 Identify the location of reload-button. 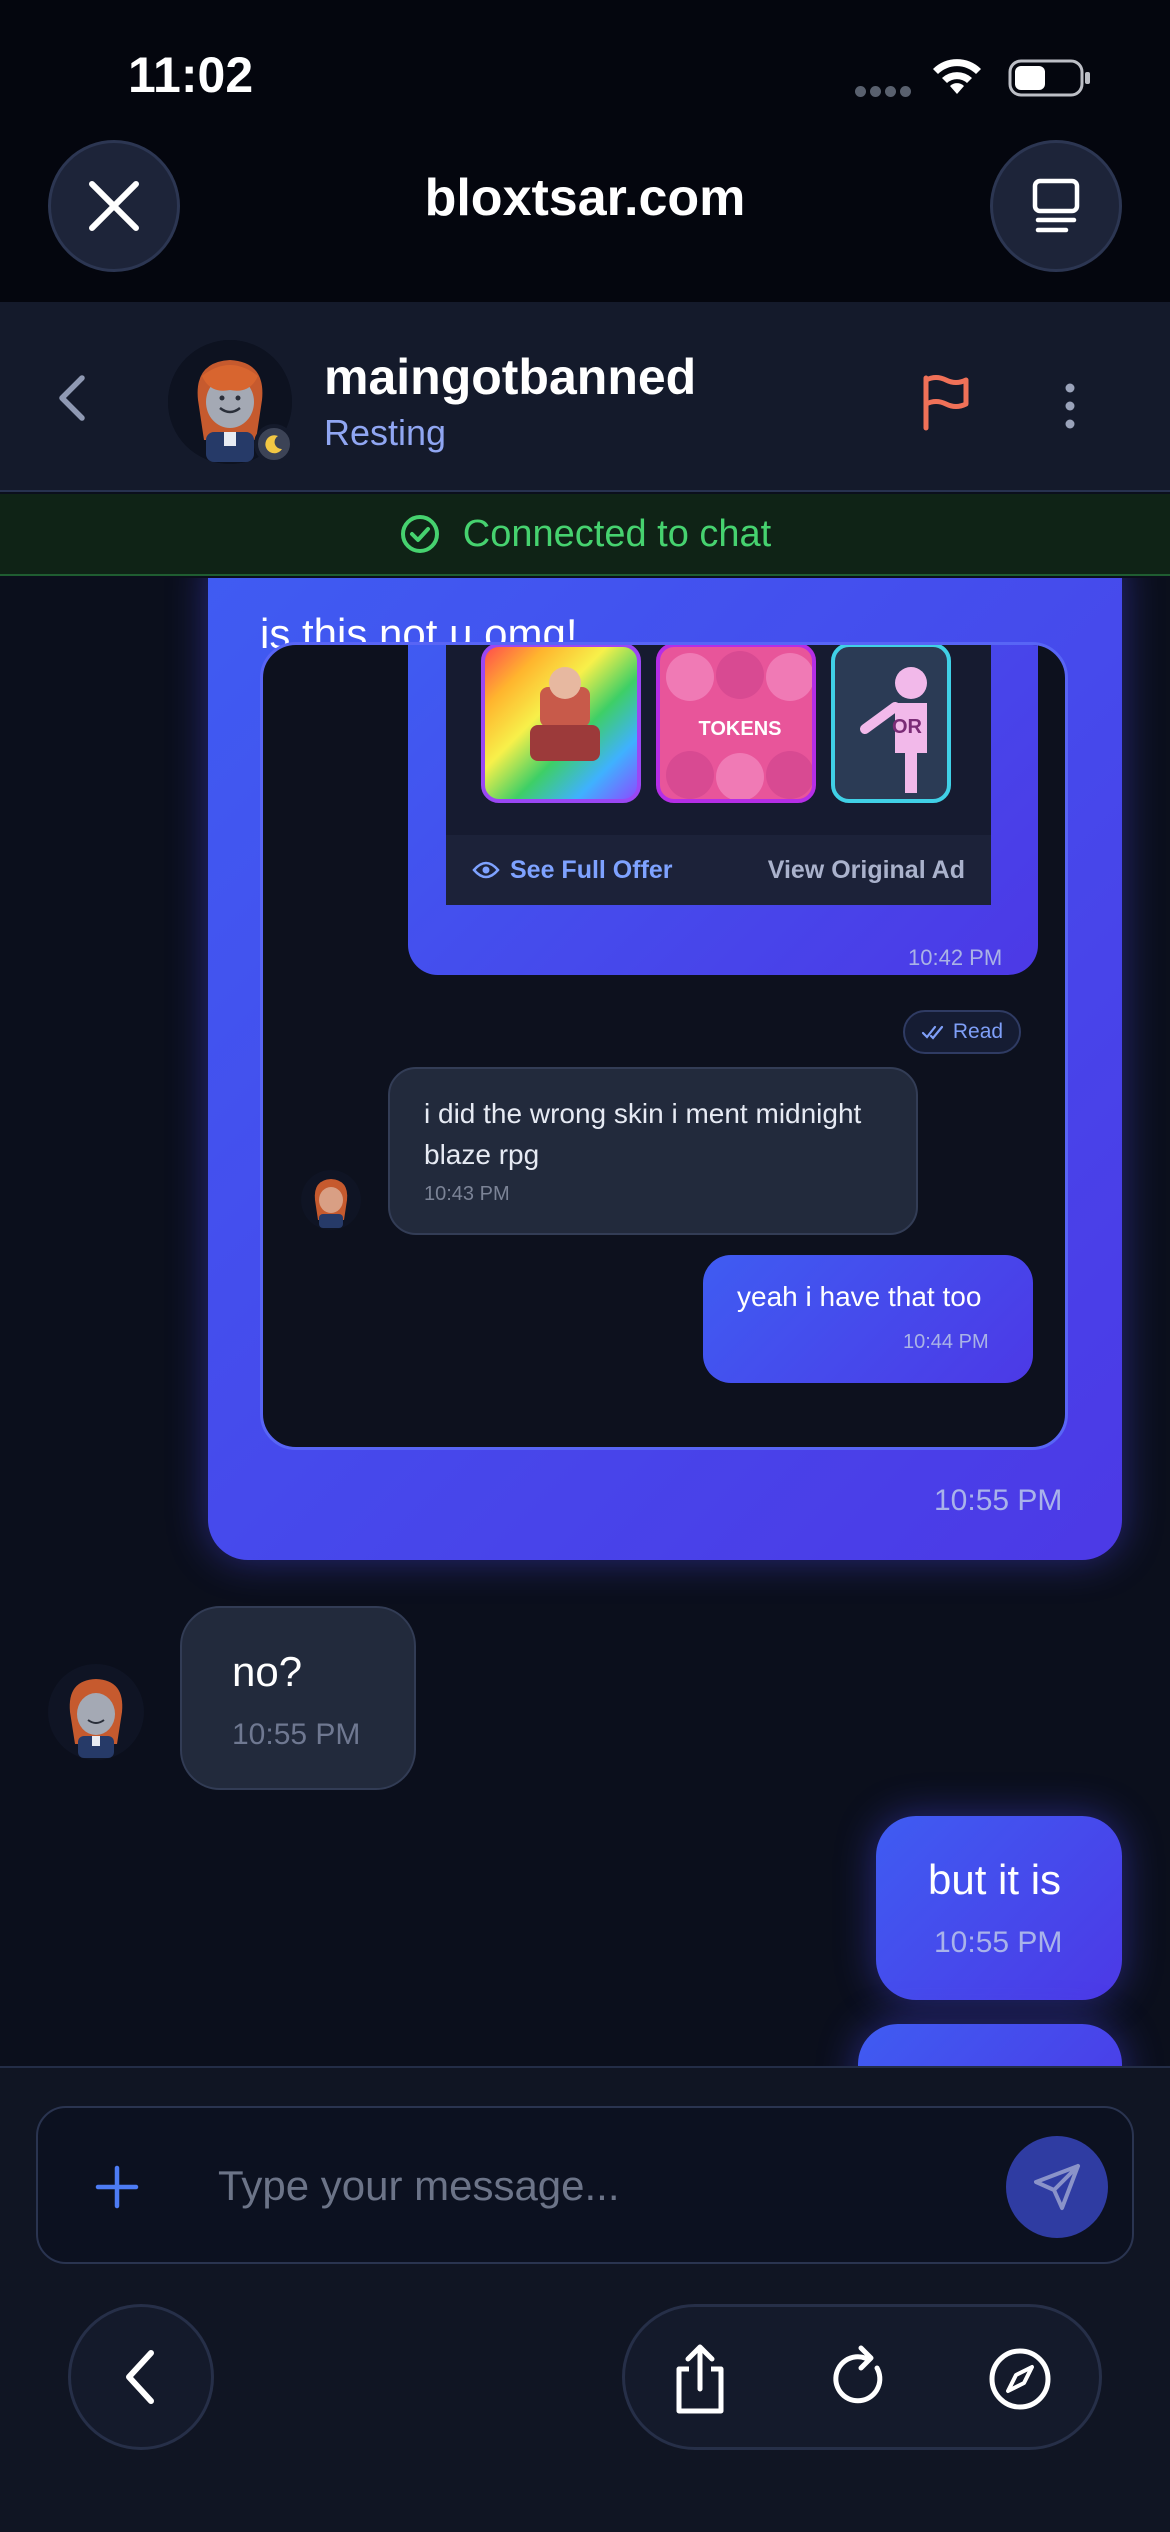
(860, 2379).